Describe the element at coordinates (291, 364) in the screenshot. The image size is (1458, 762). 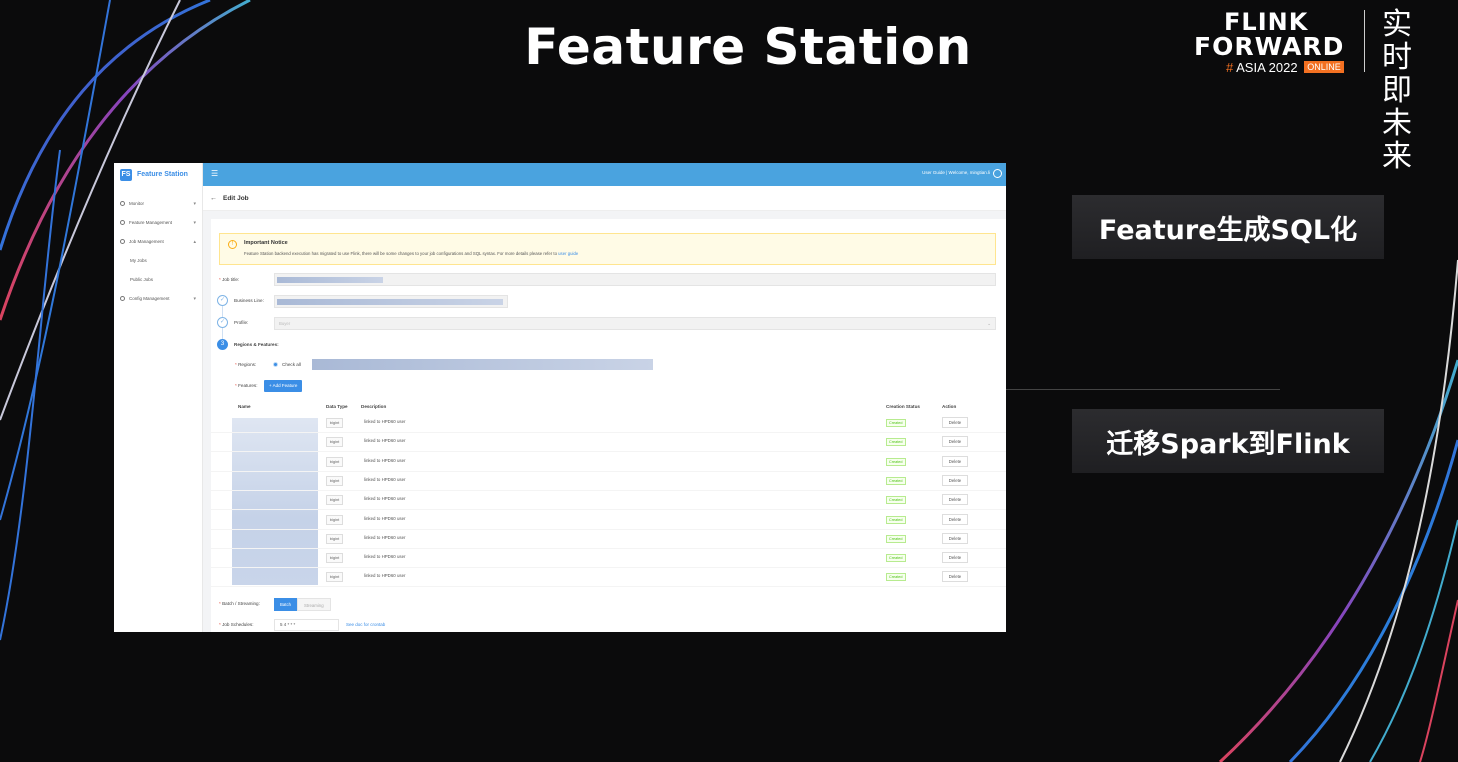
I see `check-all-label: Check all` at that location.